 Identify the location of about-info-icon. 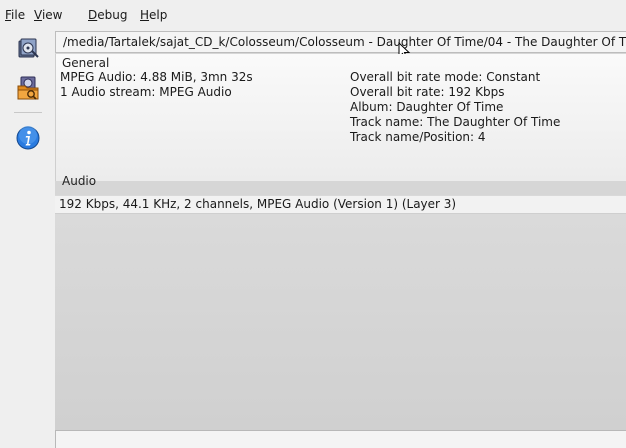
(28, 138).